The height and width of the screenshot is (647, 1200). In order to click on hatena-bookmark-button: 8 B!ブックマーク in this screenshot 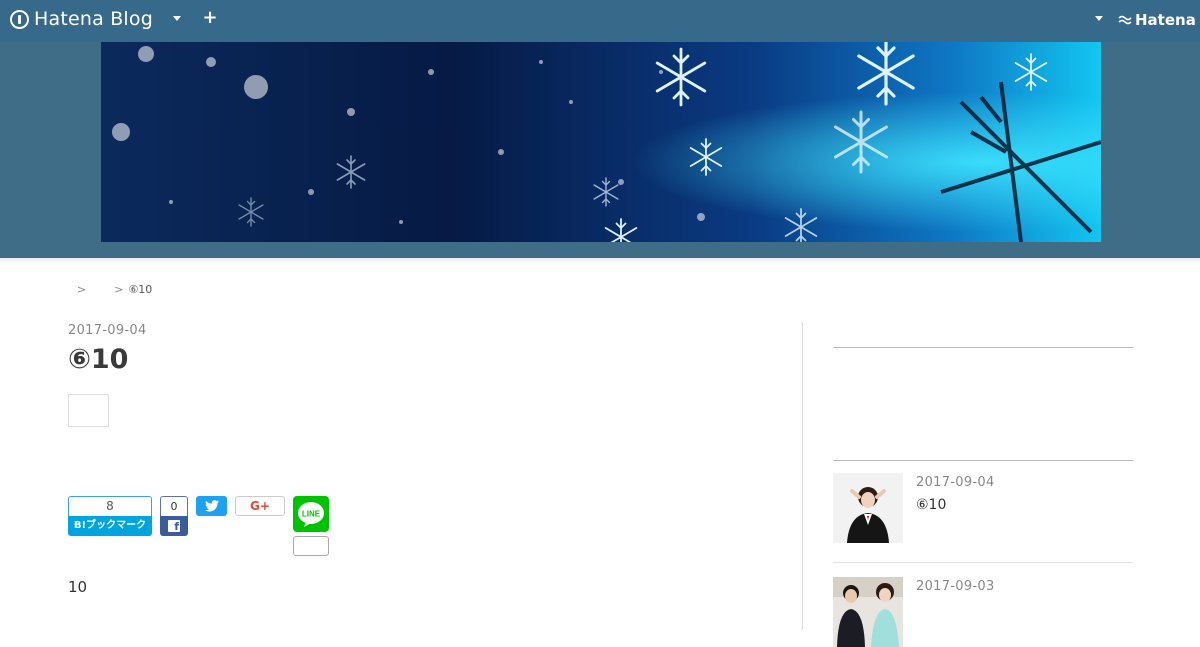, I will do `click(110, 516)`.